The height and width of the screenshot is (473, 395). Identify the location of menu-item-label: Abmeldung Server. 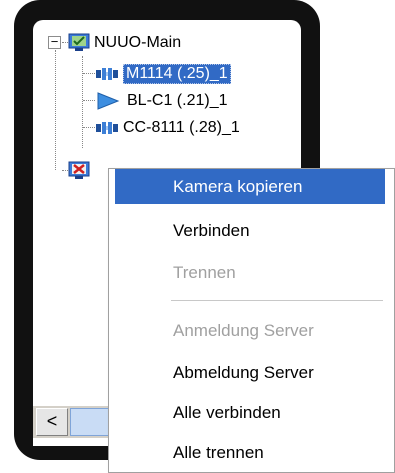
(243, 372).